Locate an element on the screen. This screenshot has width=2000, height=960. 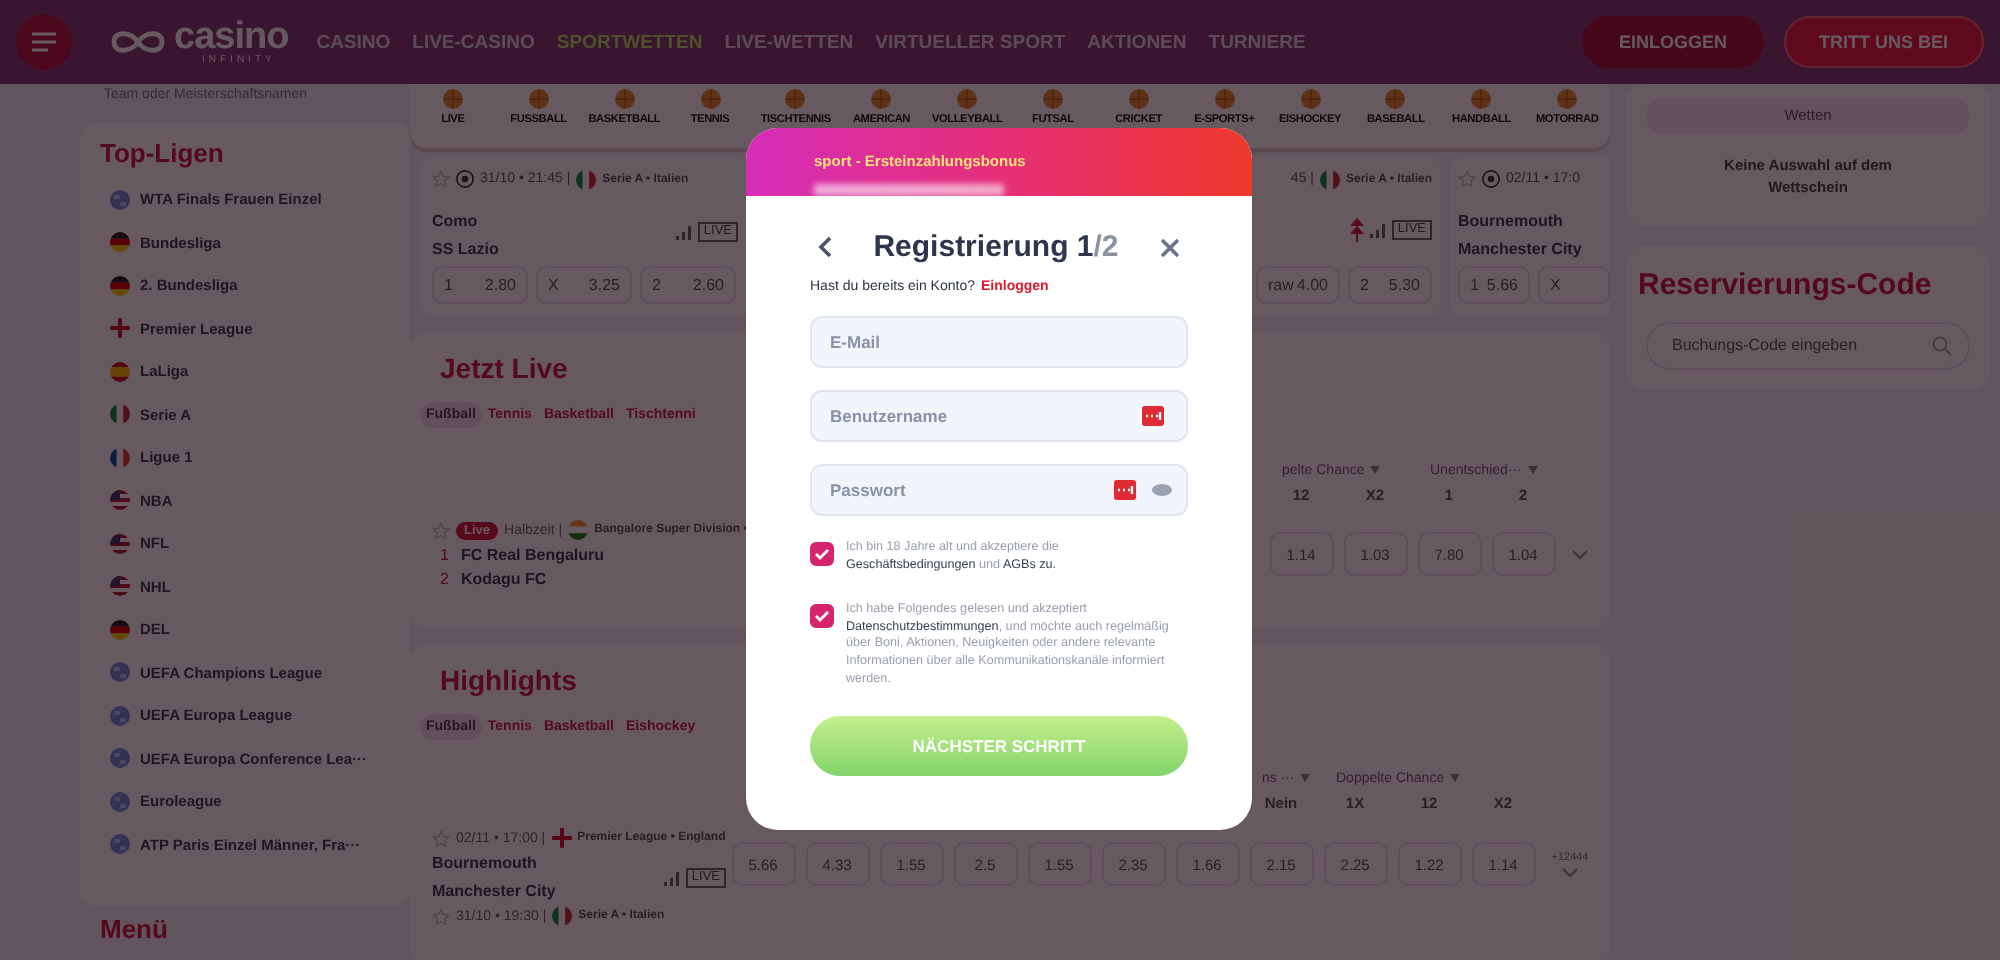
infinity-icon is located at coordinates (138, 42).